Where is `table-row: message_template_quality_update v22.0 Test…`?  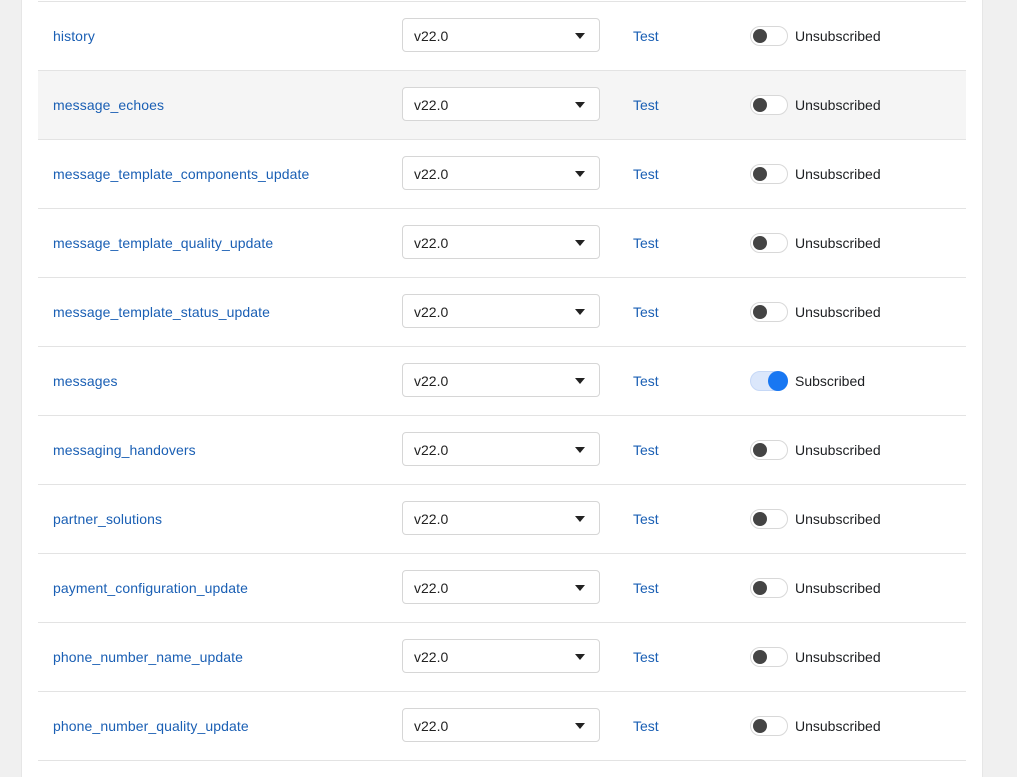
table-row: message_template_quality_update v22.0 Test… is located at coordinates (502, 243).